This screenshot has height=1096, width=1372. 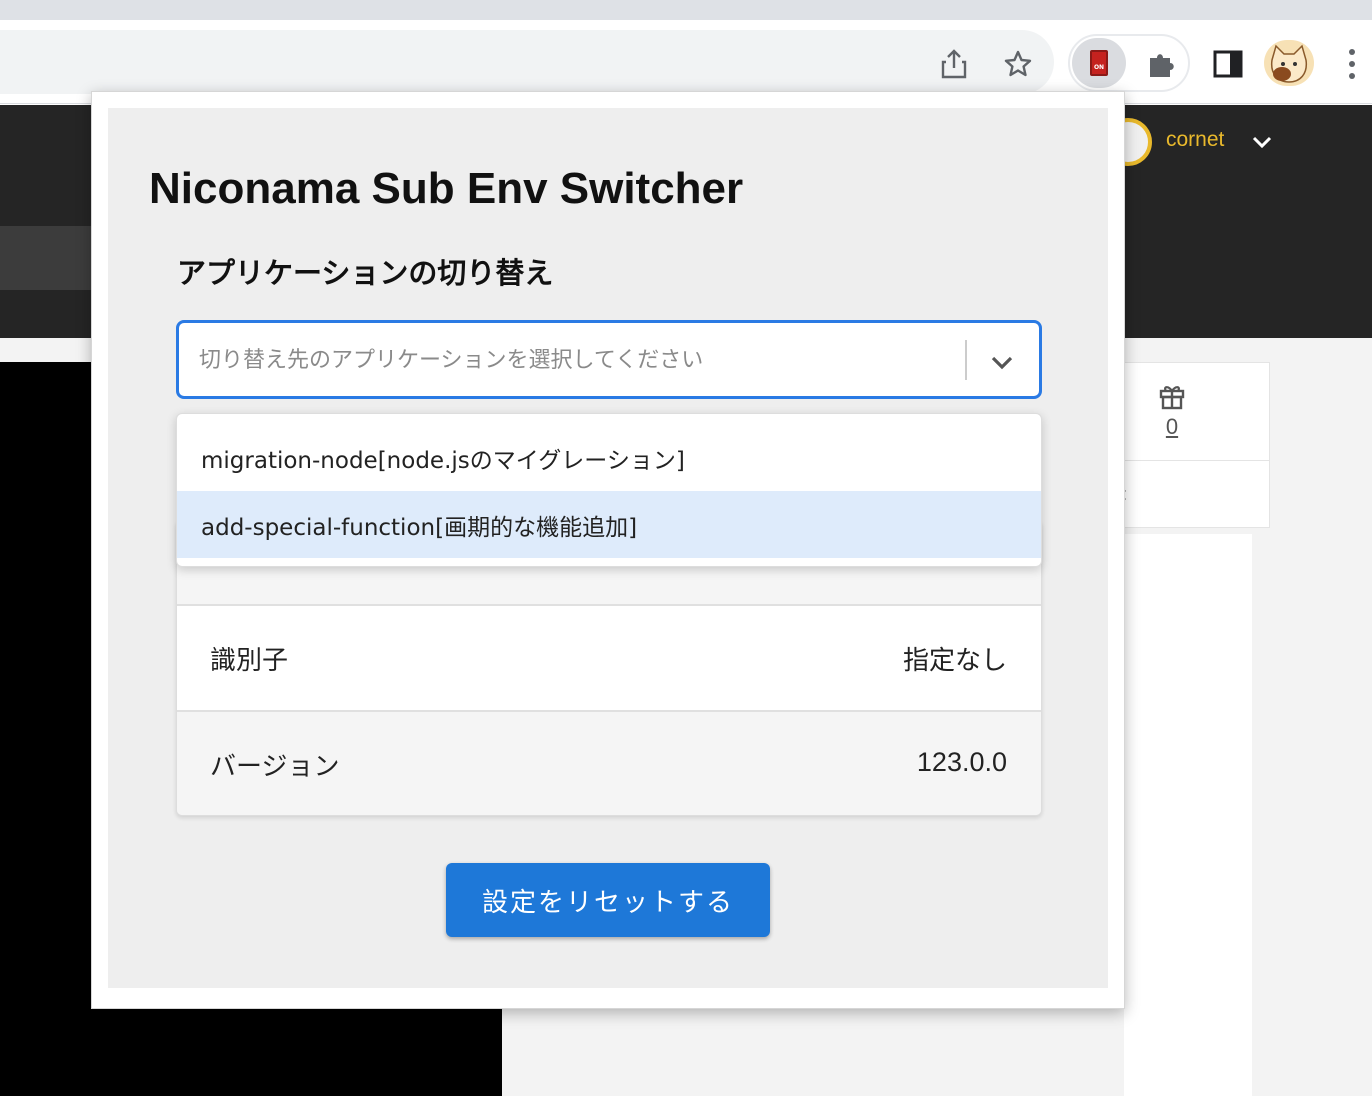 What do you see at coordinates (249, 661) in the screenshot?
I see `identifier-label: 識別子` at bounding box center [249, 661].